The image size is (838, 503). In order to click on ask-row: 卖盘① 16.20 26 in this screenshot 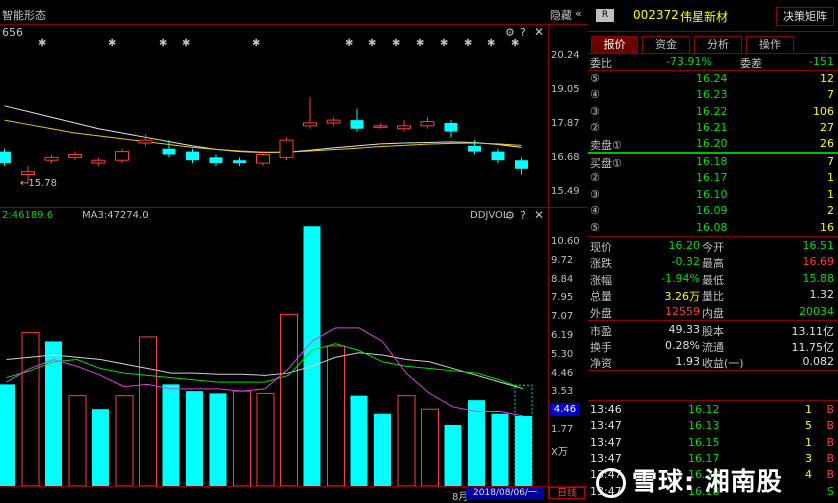, I will do `click(713, 144)`.